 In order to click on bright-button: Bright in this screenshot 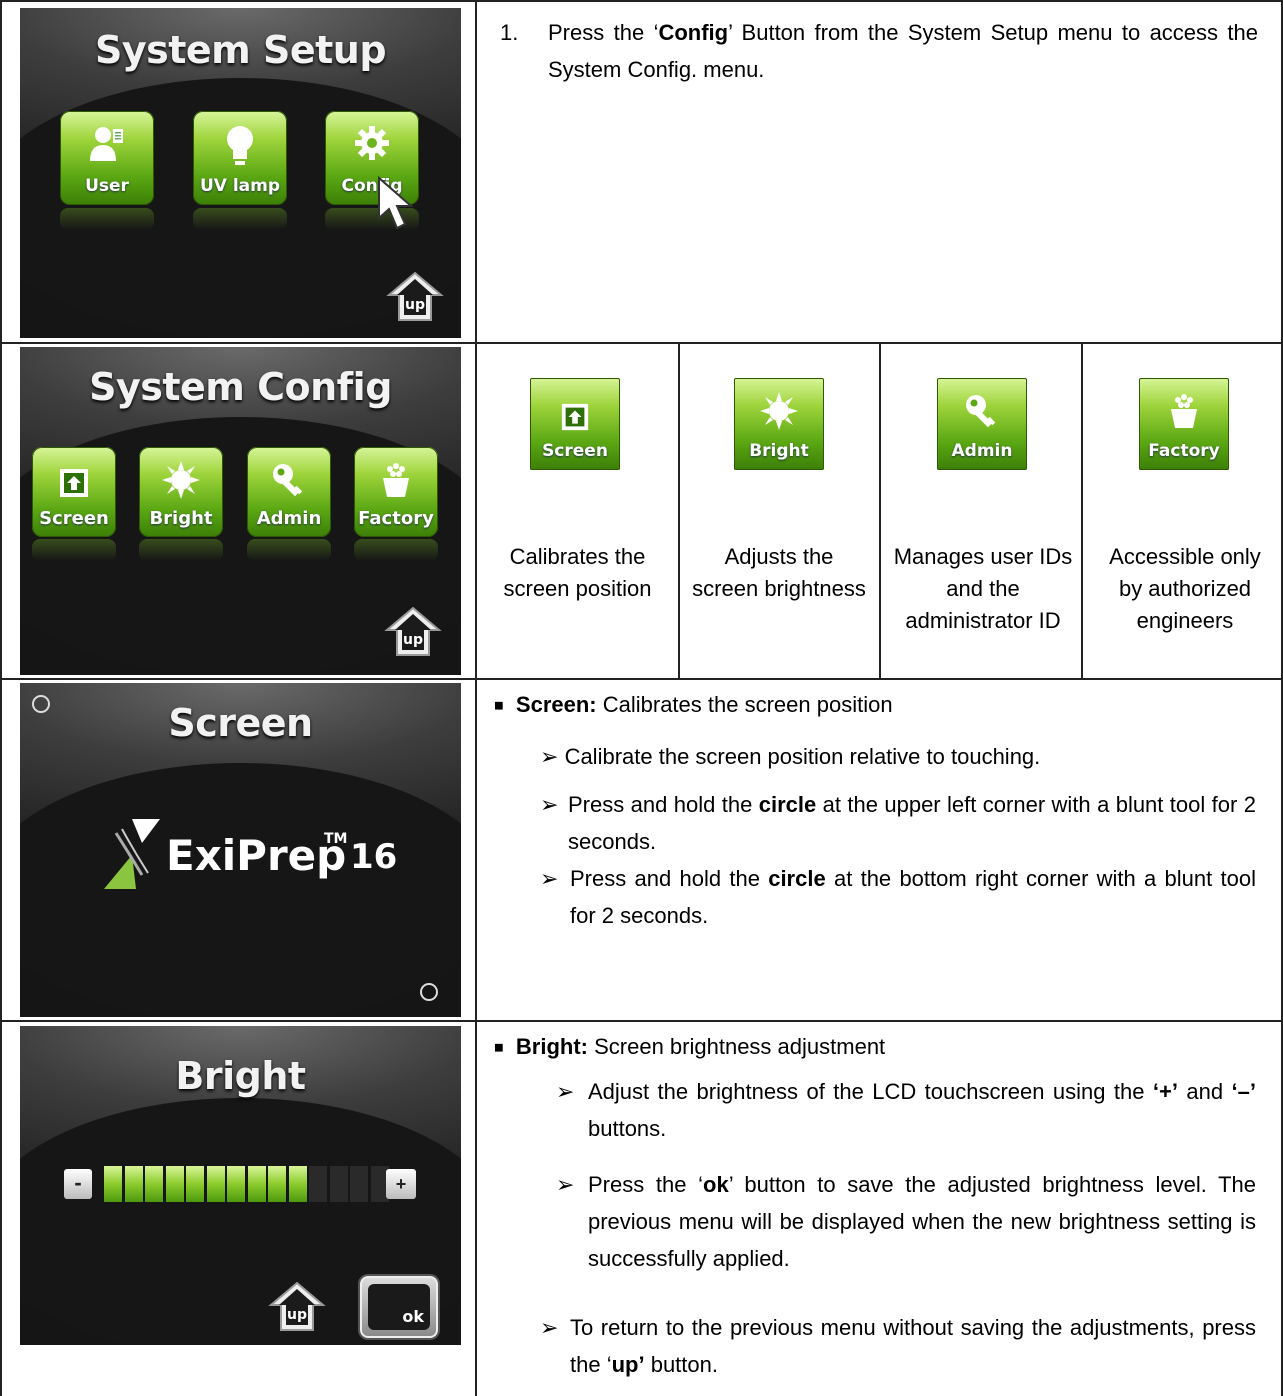, I will do `click(181, 492)`.